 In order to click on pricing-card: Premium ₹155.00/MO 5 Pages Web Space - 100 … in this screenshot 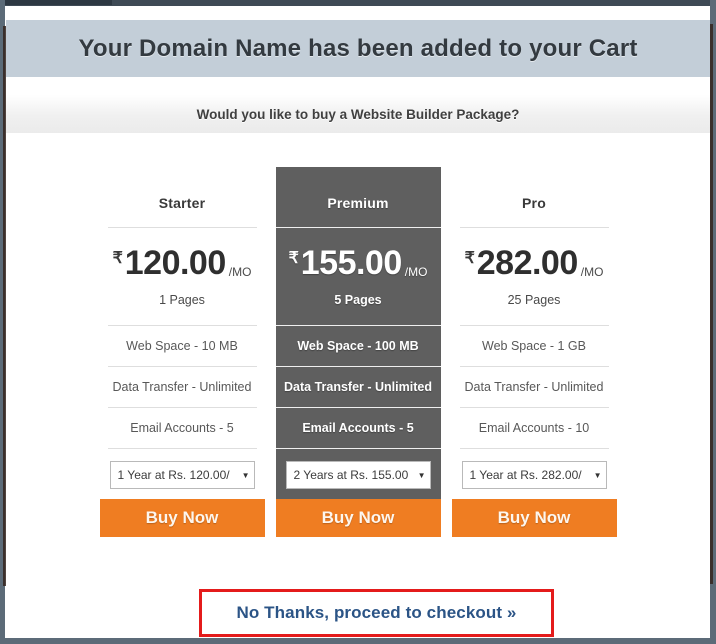, I will do `click(358, 352)`.